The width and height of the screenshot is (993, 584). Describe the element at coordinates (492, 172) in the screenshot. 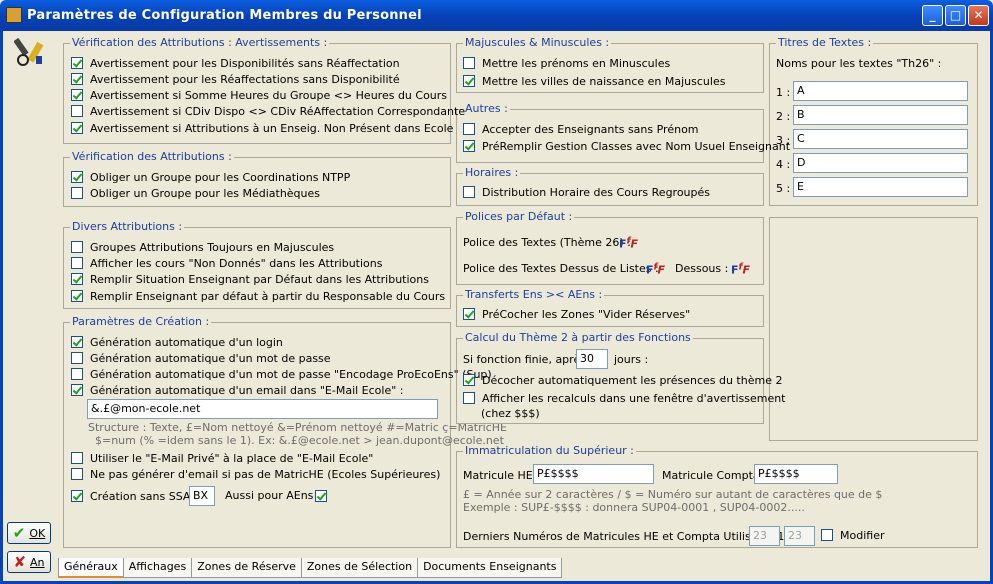

I see `group-title: Horaires :` at that location.